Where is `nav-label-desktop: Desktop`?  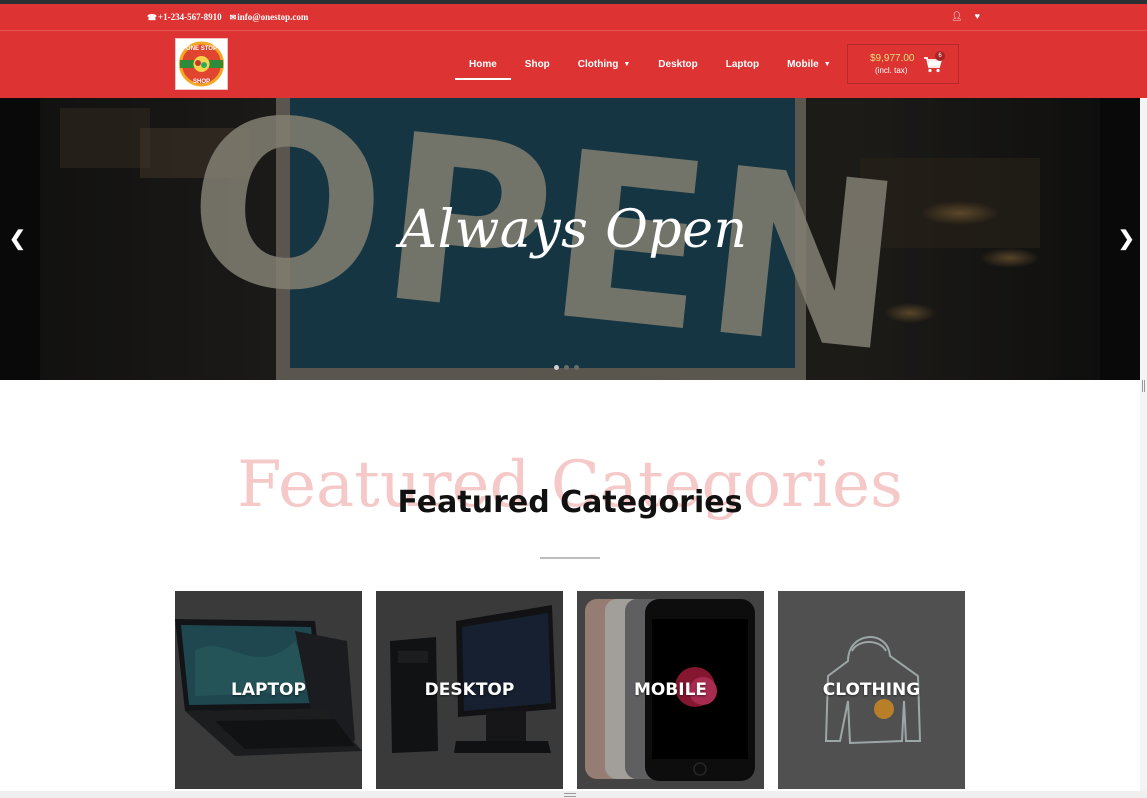
nav-label-desktop: Desktop is located at coordinates (678, 64).